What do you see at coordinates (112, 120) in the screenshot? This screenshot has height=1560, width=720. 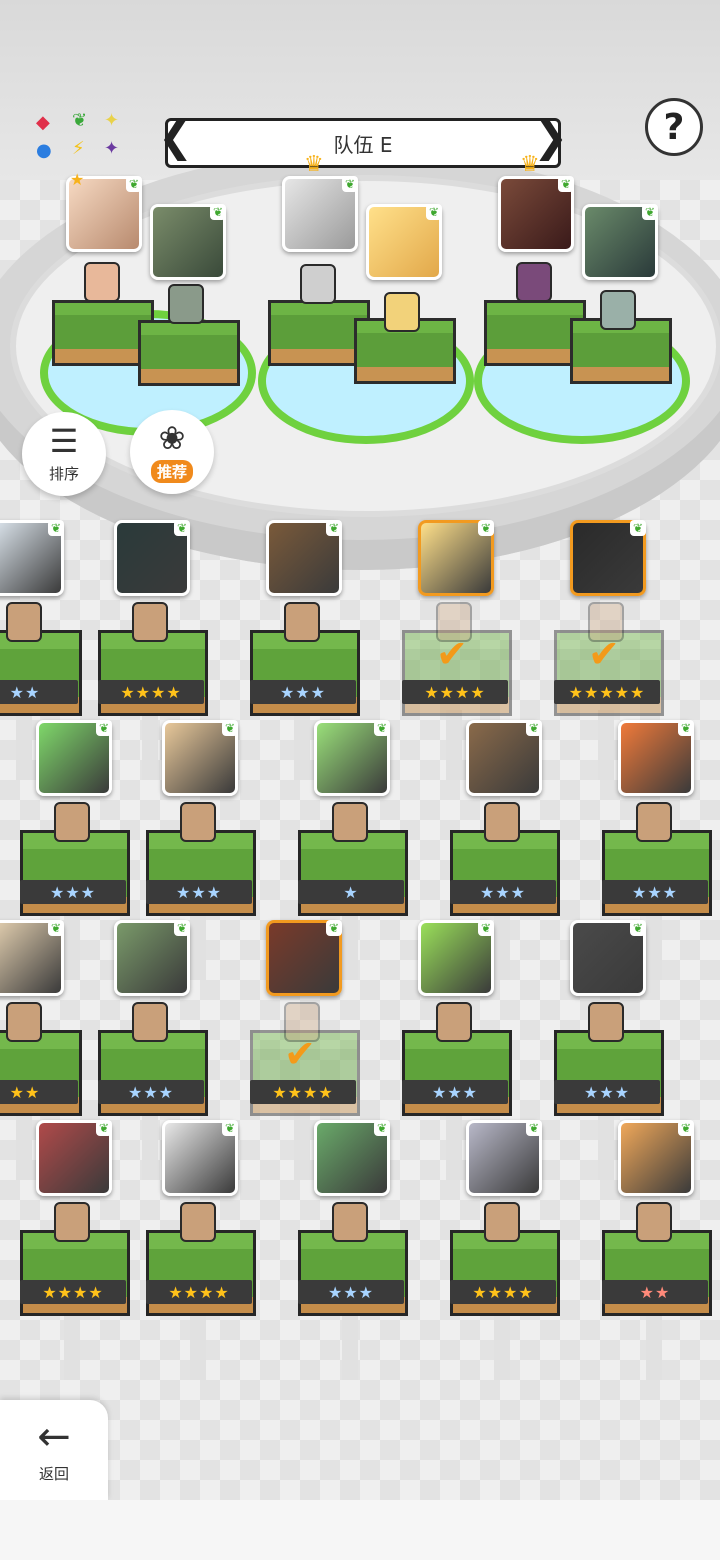 I see `light-element-icon: ✦` at bounding box center [112, 120].